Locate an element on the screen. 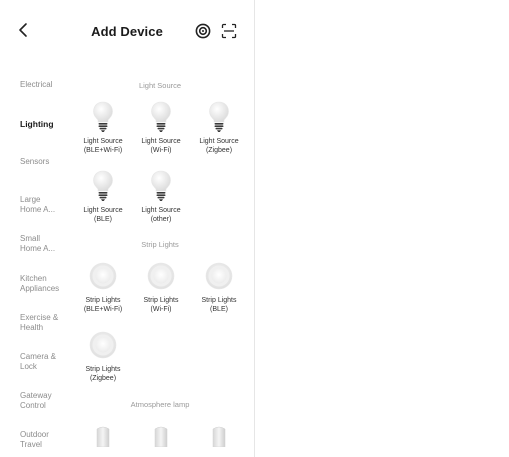 The height and width of the screenshot is (457, 509). sidebar-item-gateway-control: Gateway Control is located at coordinates (45, 401).